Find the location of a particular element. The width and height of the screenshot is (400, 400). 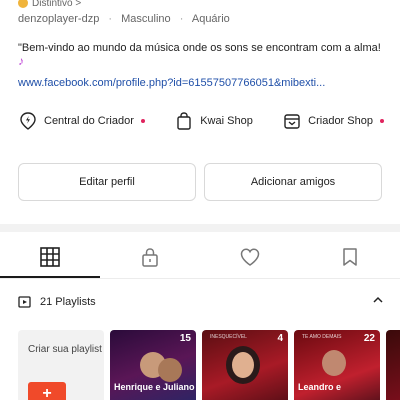

tab-posts is located at coordinates (50, 257).